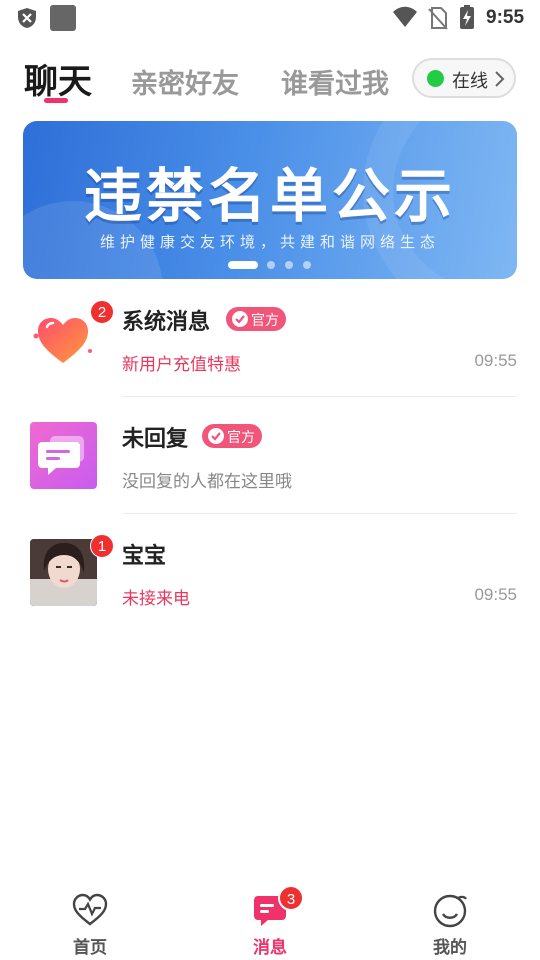 This screenshot has height=960, width=540. What do you see at coordinates (505, 17) in the screenshot?
I see `clock: 9:55` at bounding box center [505, 17].